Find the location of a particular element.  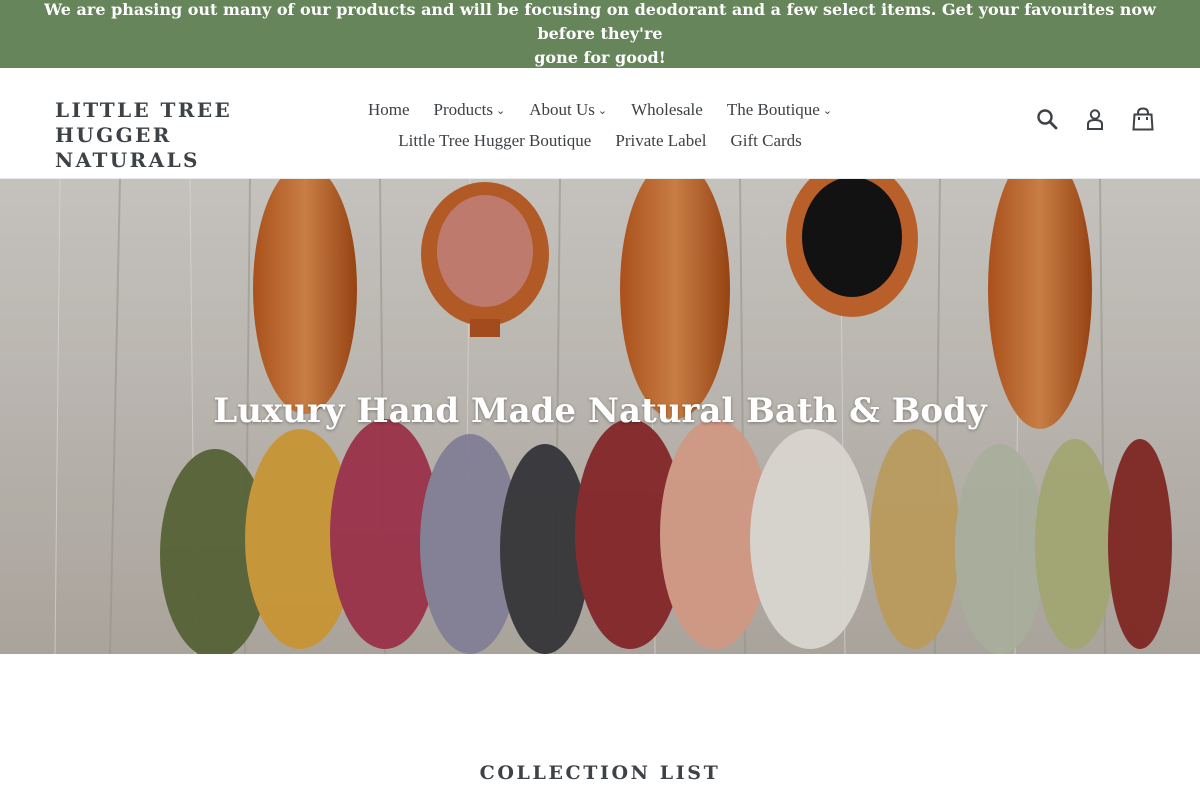

announcement-text-line2: gone for good! is located at coordinates (600, 57).